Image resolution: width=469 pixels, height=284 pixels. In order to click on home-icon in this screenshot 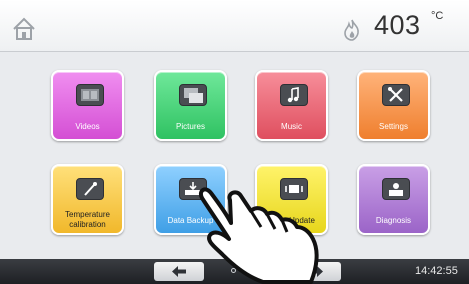, I will do `click(24, 28)`.